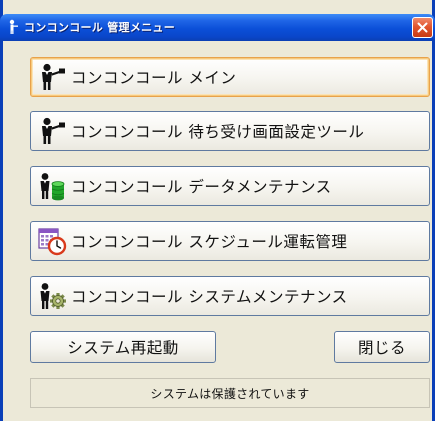 Image resolution: width=435 pixels, height=421 pixels. I want to click on menu-button-schedule-management: コンコンコール スケジュール運転管理, so click(230, 241).